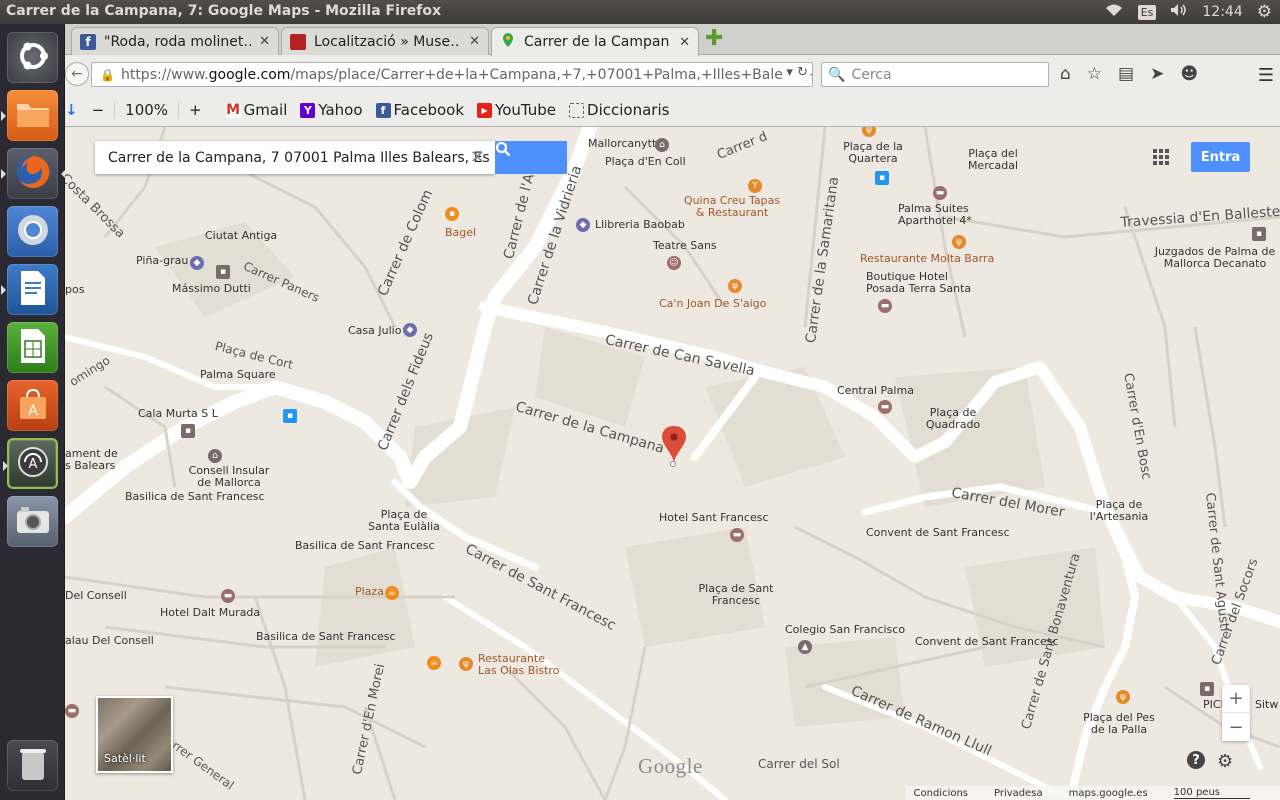  I want to click on place-label: Plaça de Sant Francesc, so click(736, 594).